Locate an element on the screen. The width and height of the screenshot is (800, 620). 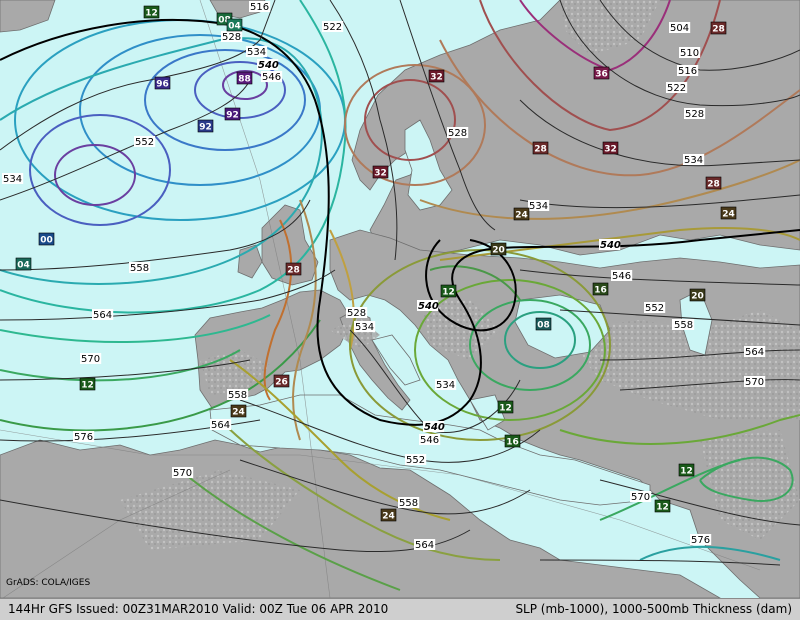
svg-text: 96 is located at coordinates (162, 85).